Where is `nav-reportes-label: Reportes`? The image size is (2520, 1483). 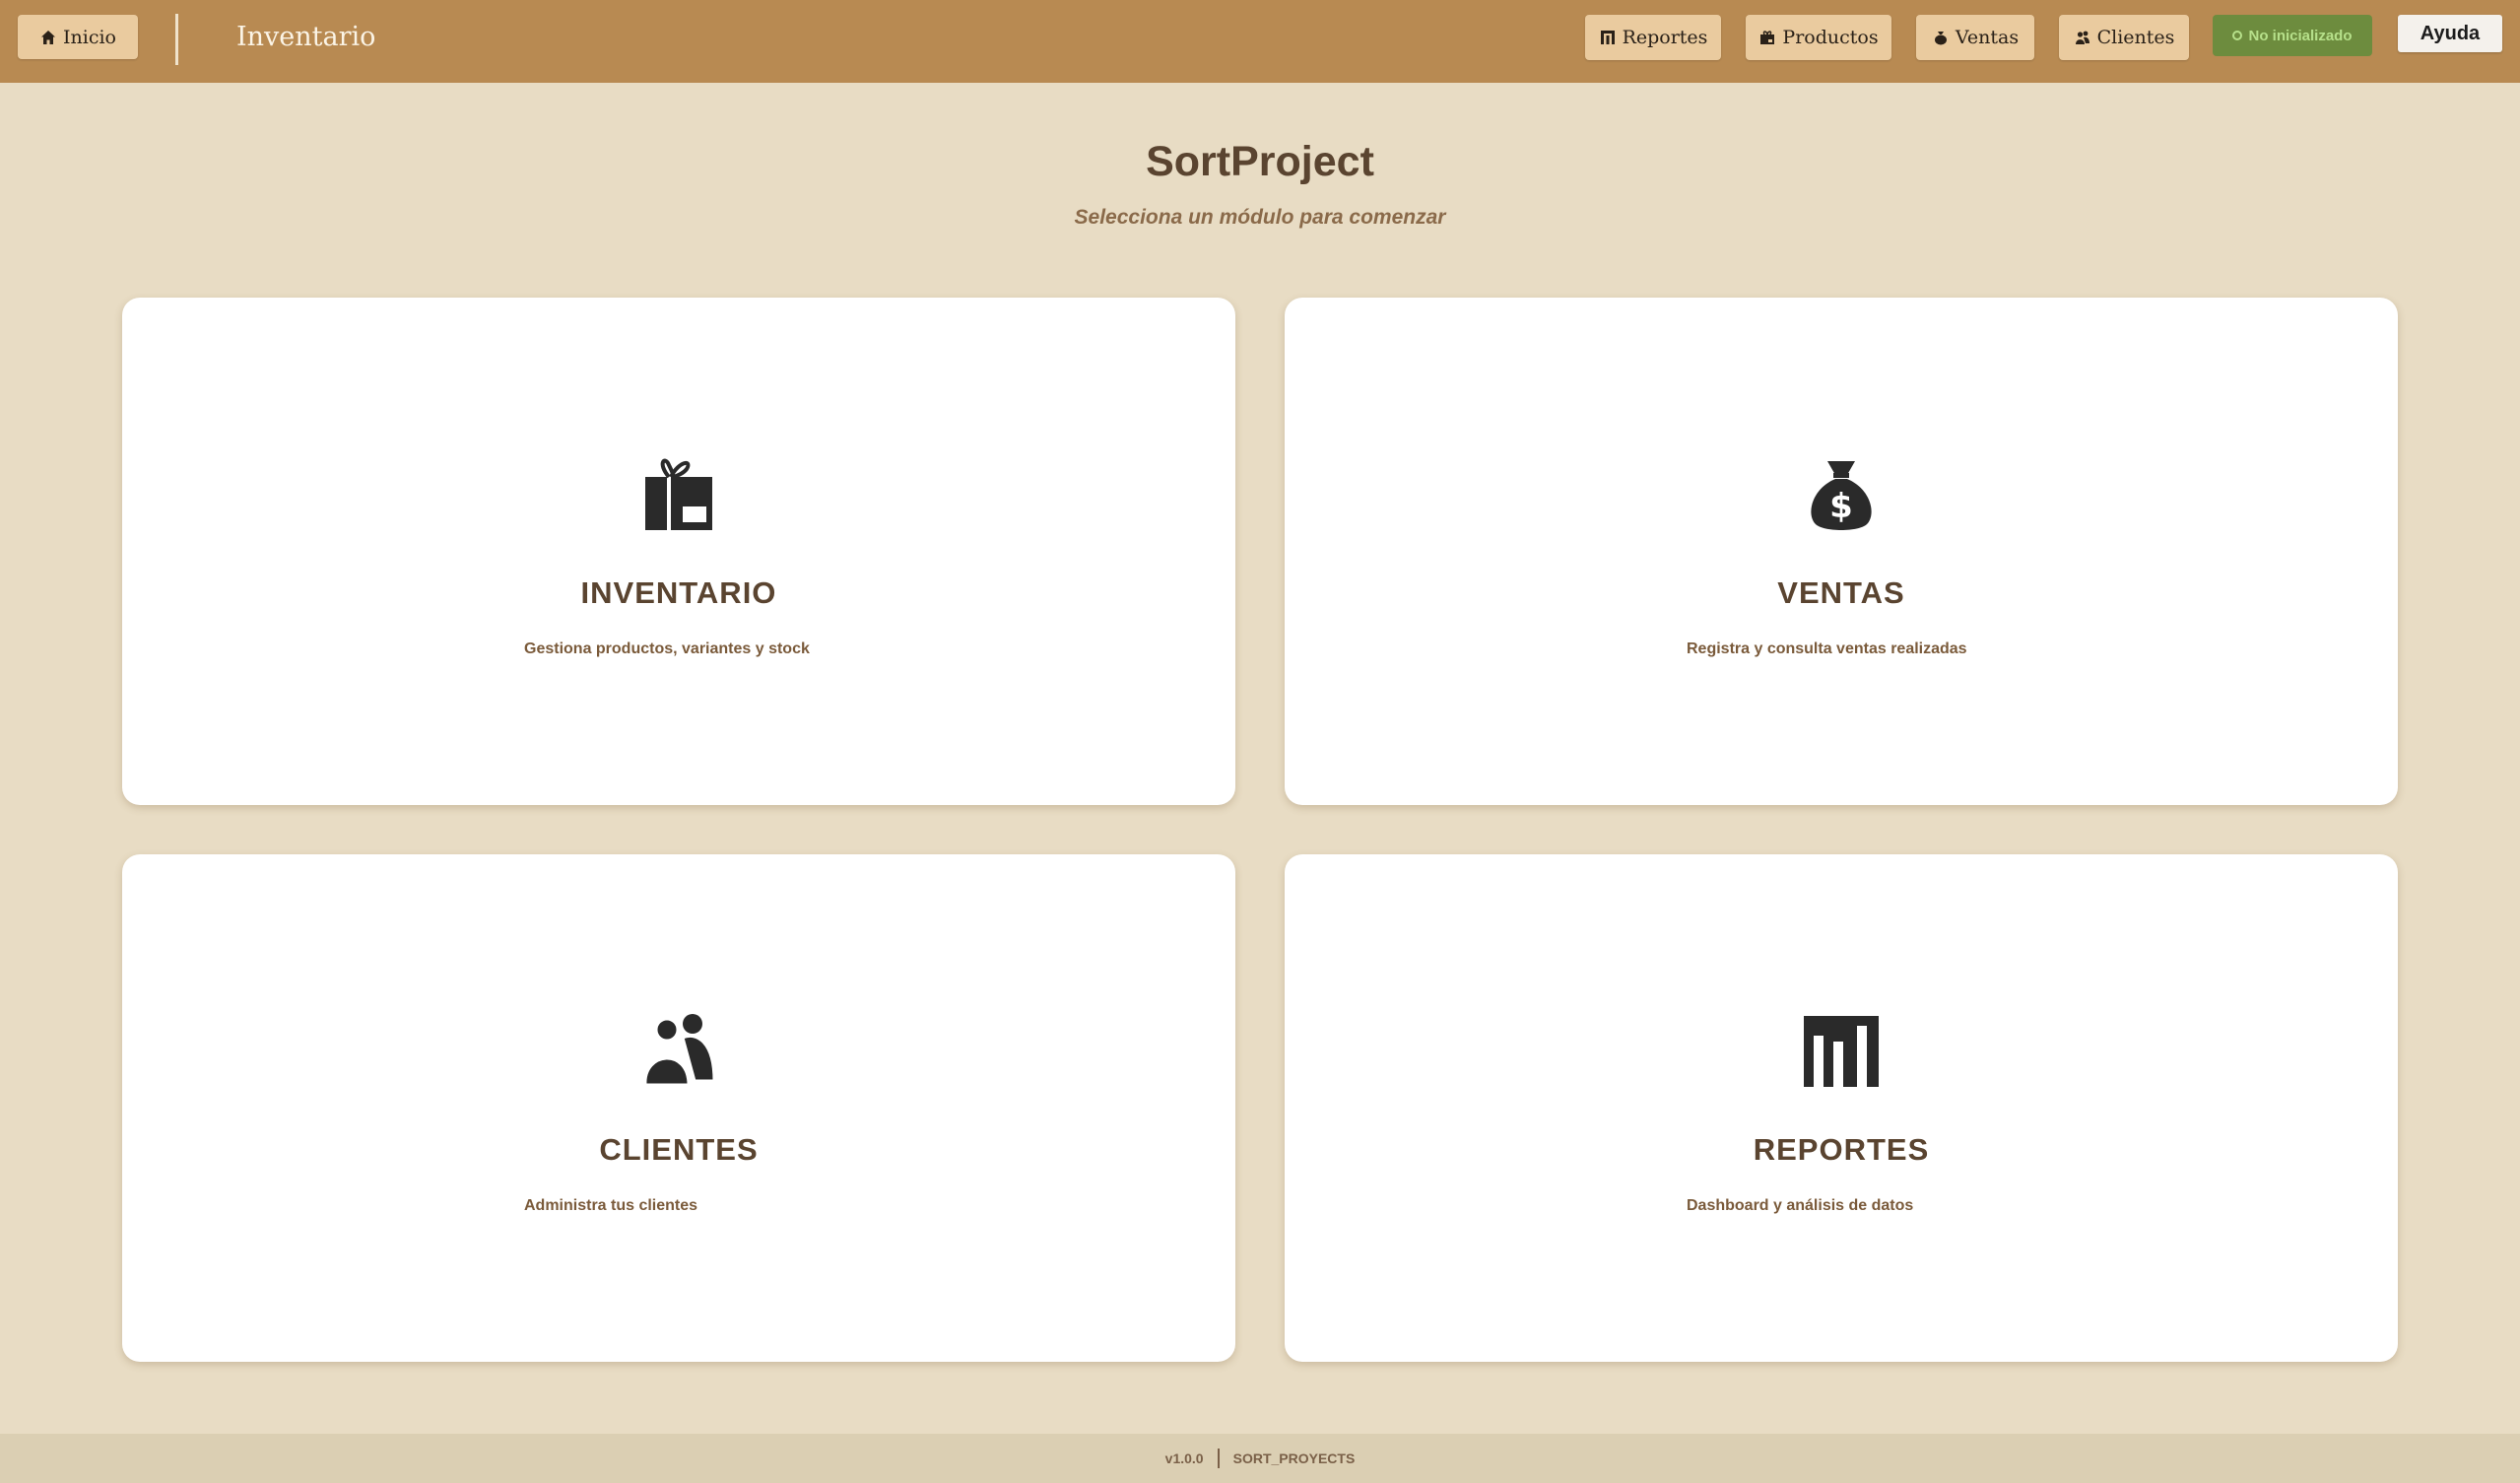 nav-reportes-label: Reportes is located at coordinates (1665, 37).